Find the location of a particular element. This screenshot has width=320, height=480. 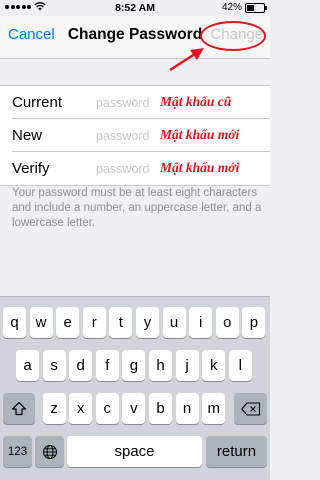

status-right: 42% is located at coordinates (244, 7).